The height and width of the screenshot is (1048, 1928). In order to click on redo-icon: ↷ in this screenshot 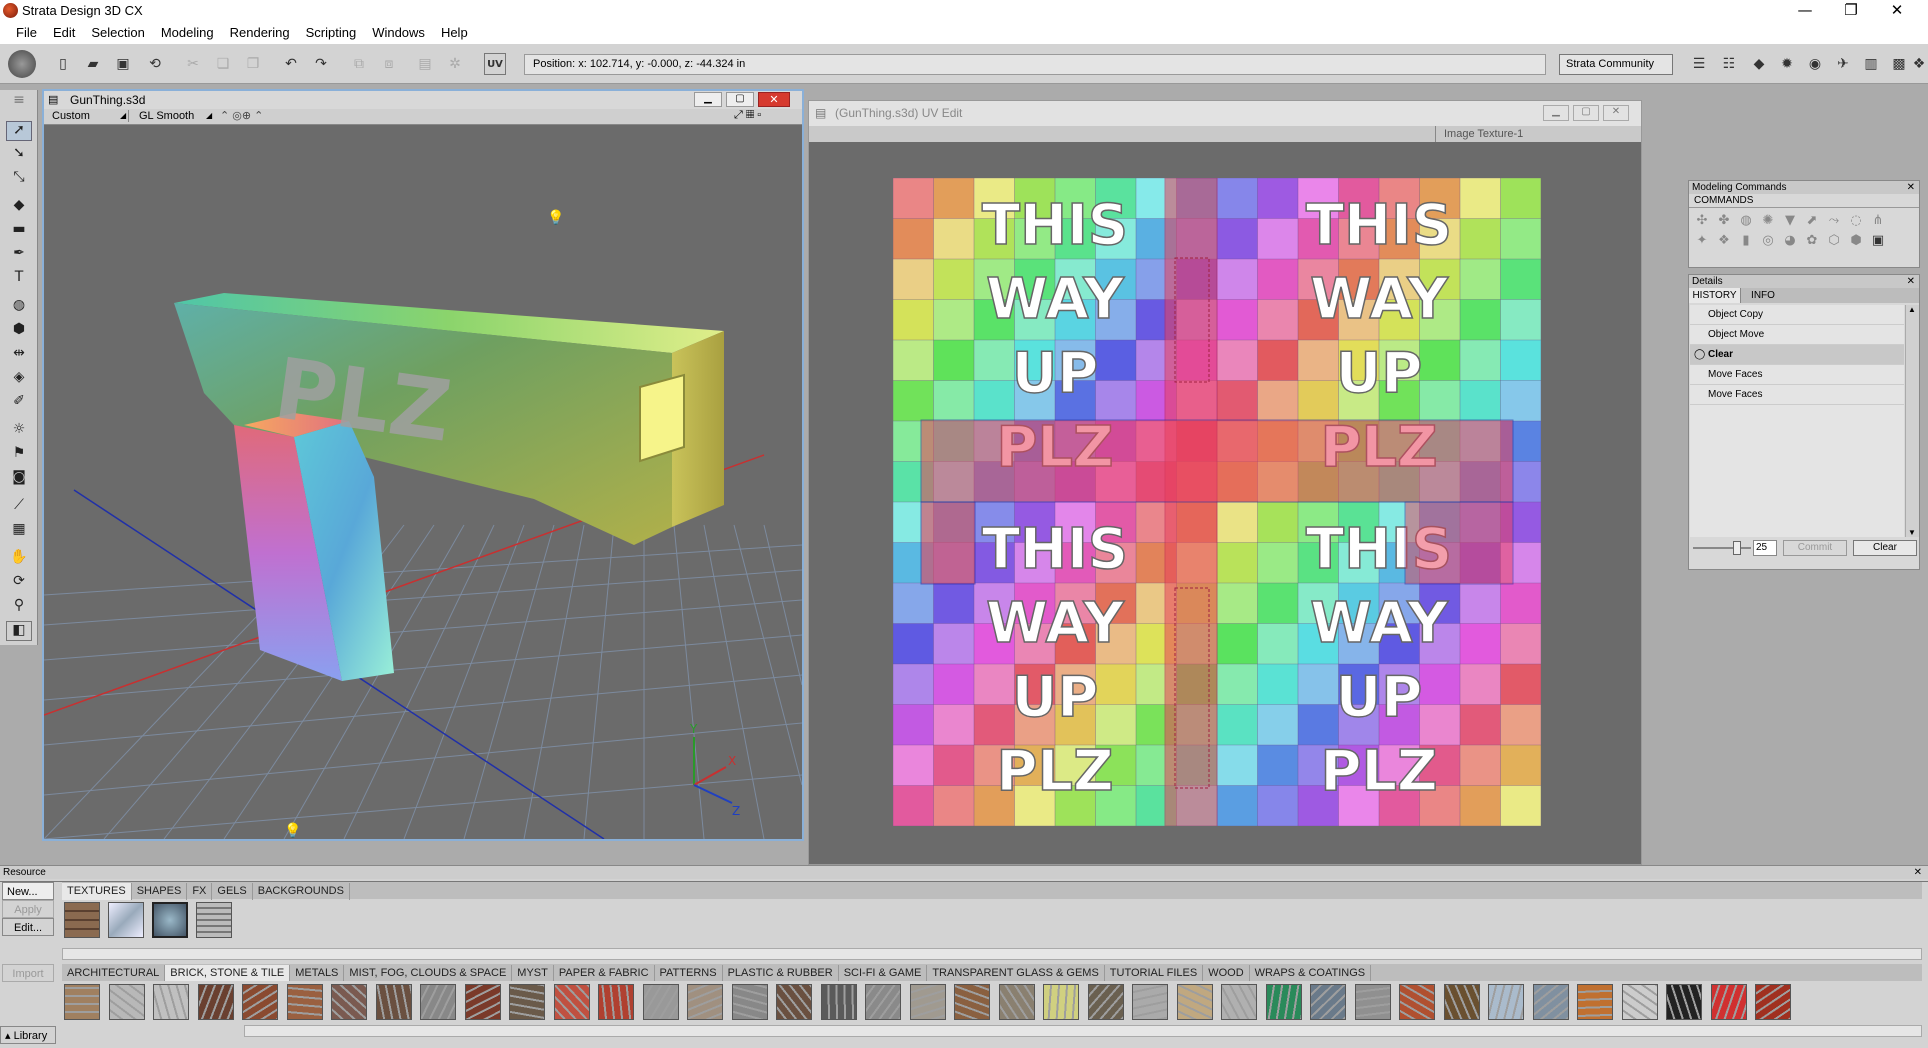, I will do `click(321, 64)`.